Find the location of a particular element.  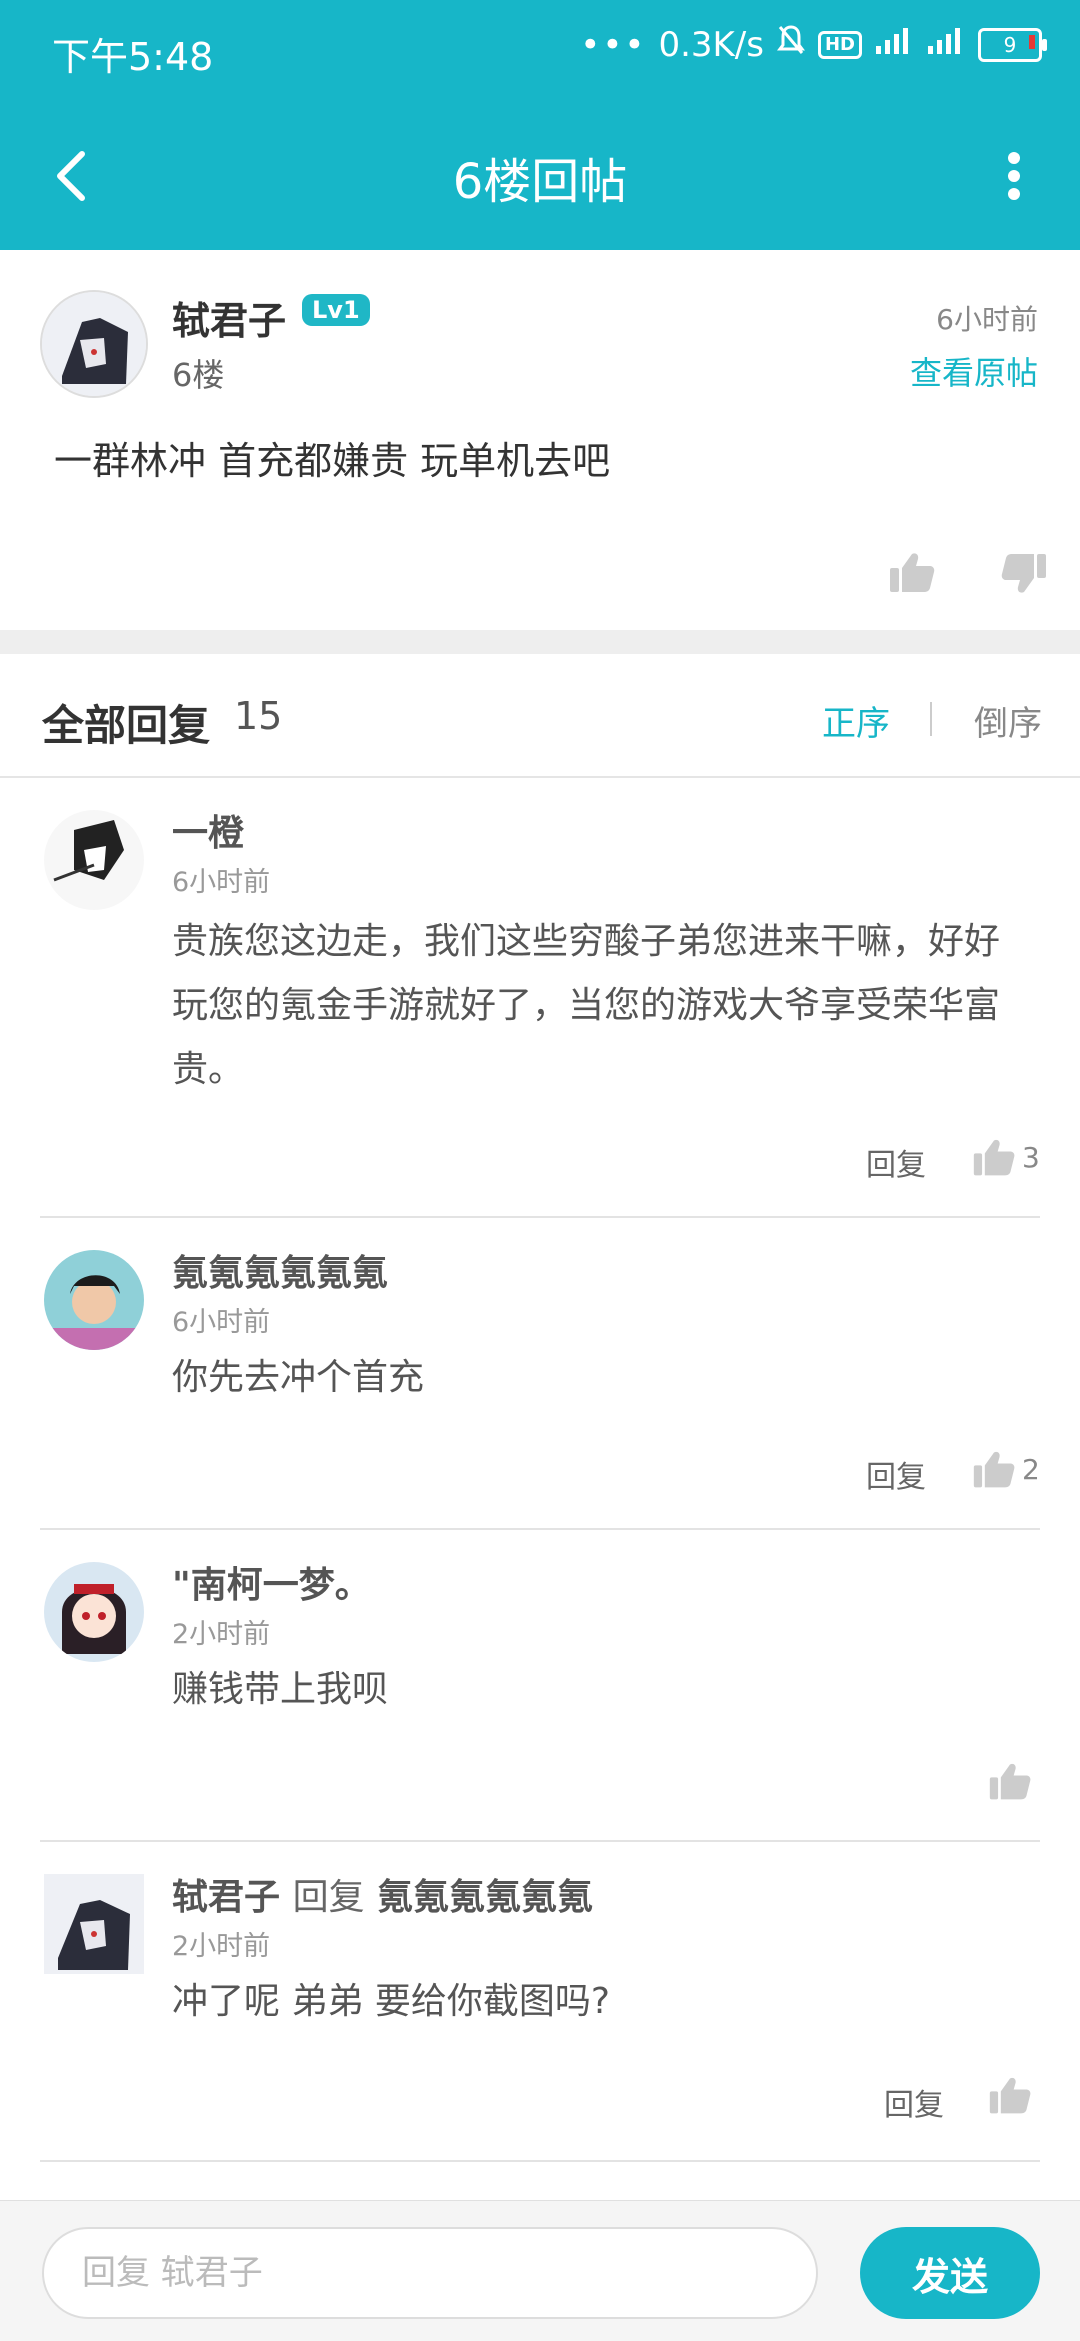

dislike-button is located at coordinates (1024, 576).